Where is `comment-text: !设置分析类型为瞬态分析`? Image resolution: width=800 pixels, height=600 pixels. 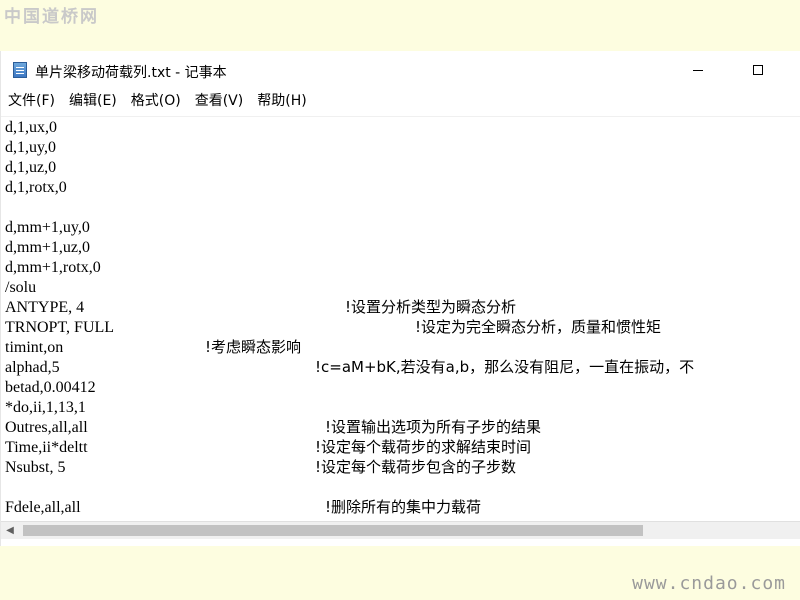
comment-text: !设置分析类型为瞬态分析 is located at coordinates (431, 307).